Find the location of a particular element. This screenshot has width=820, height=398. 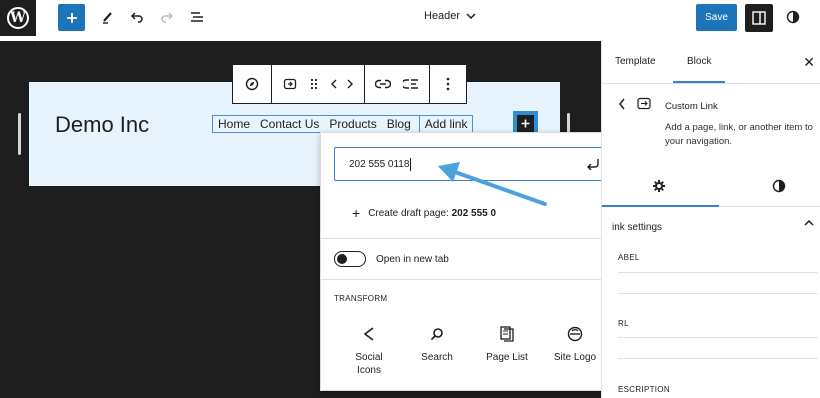

wordpress-logo-icon: W is located at coordinates (18, 18).